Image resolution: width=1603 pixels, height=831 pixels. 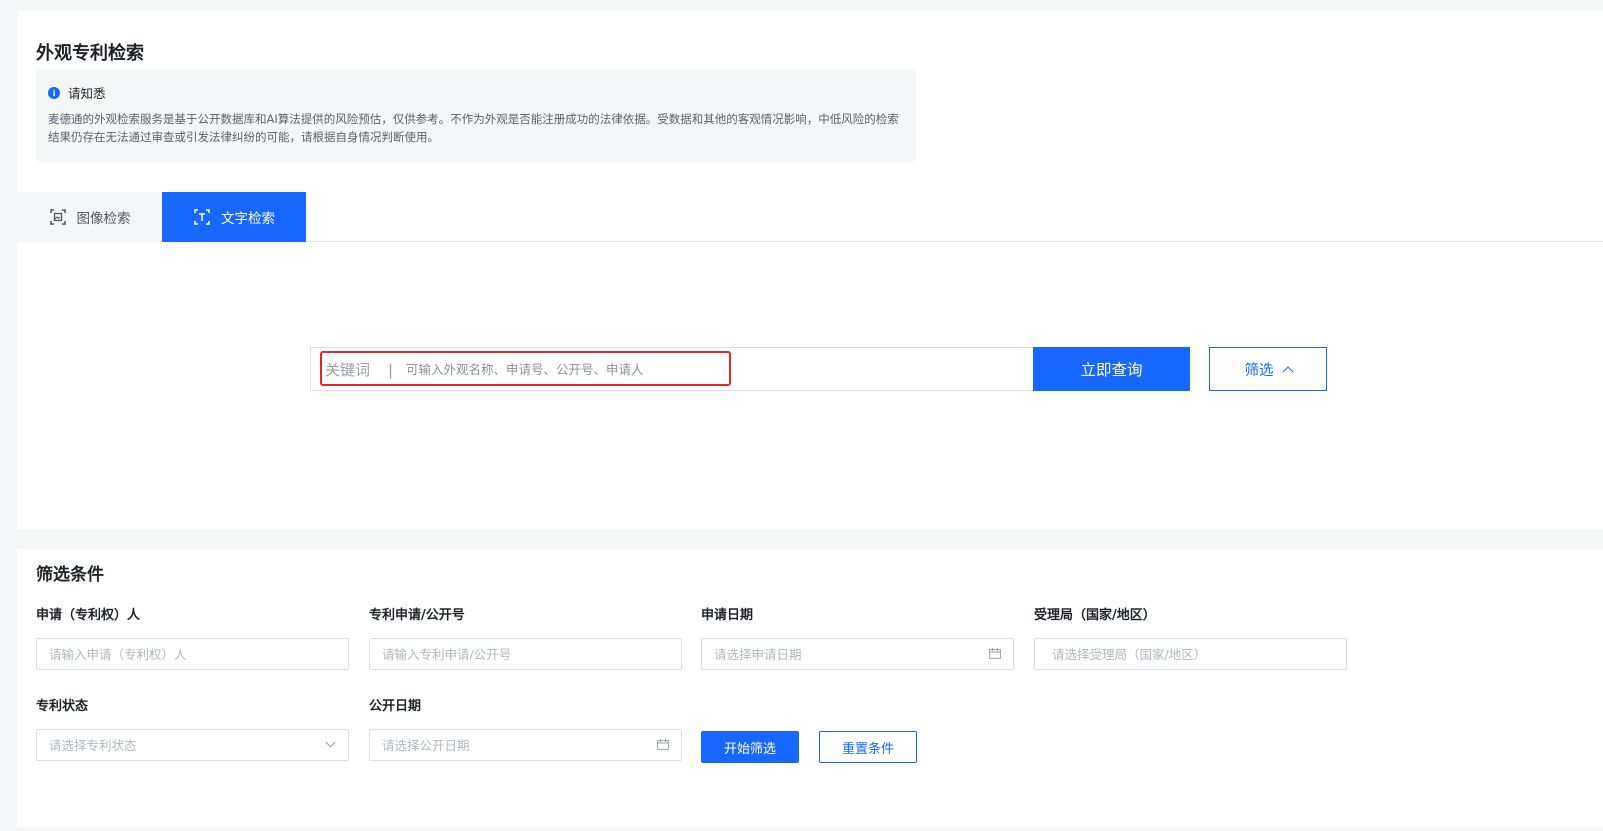 I want to click on field-applicant: 申请（专利权）人, so click(x=192, y=638).